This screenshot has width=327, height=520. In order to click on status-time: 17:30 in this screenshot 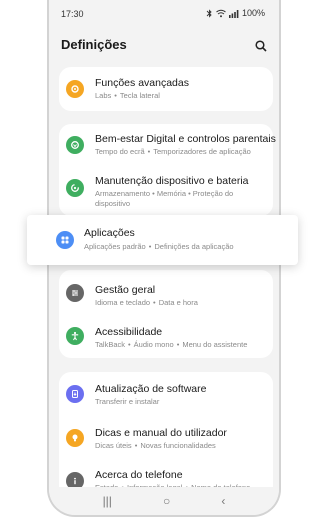, I will do `click(72, 14)`.